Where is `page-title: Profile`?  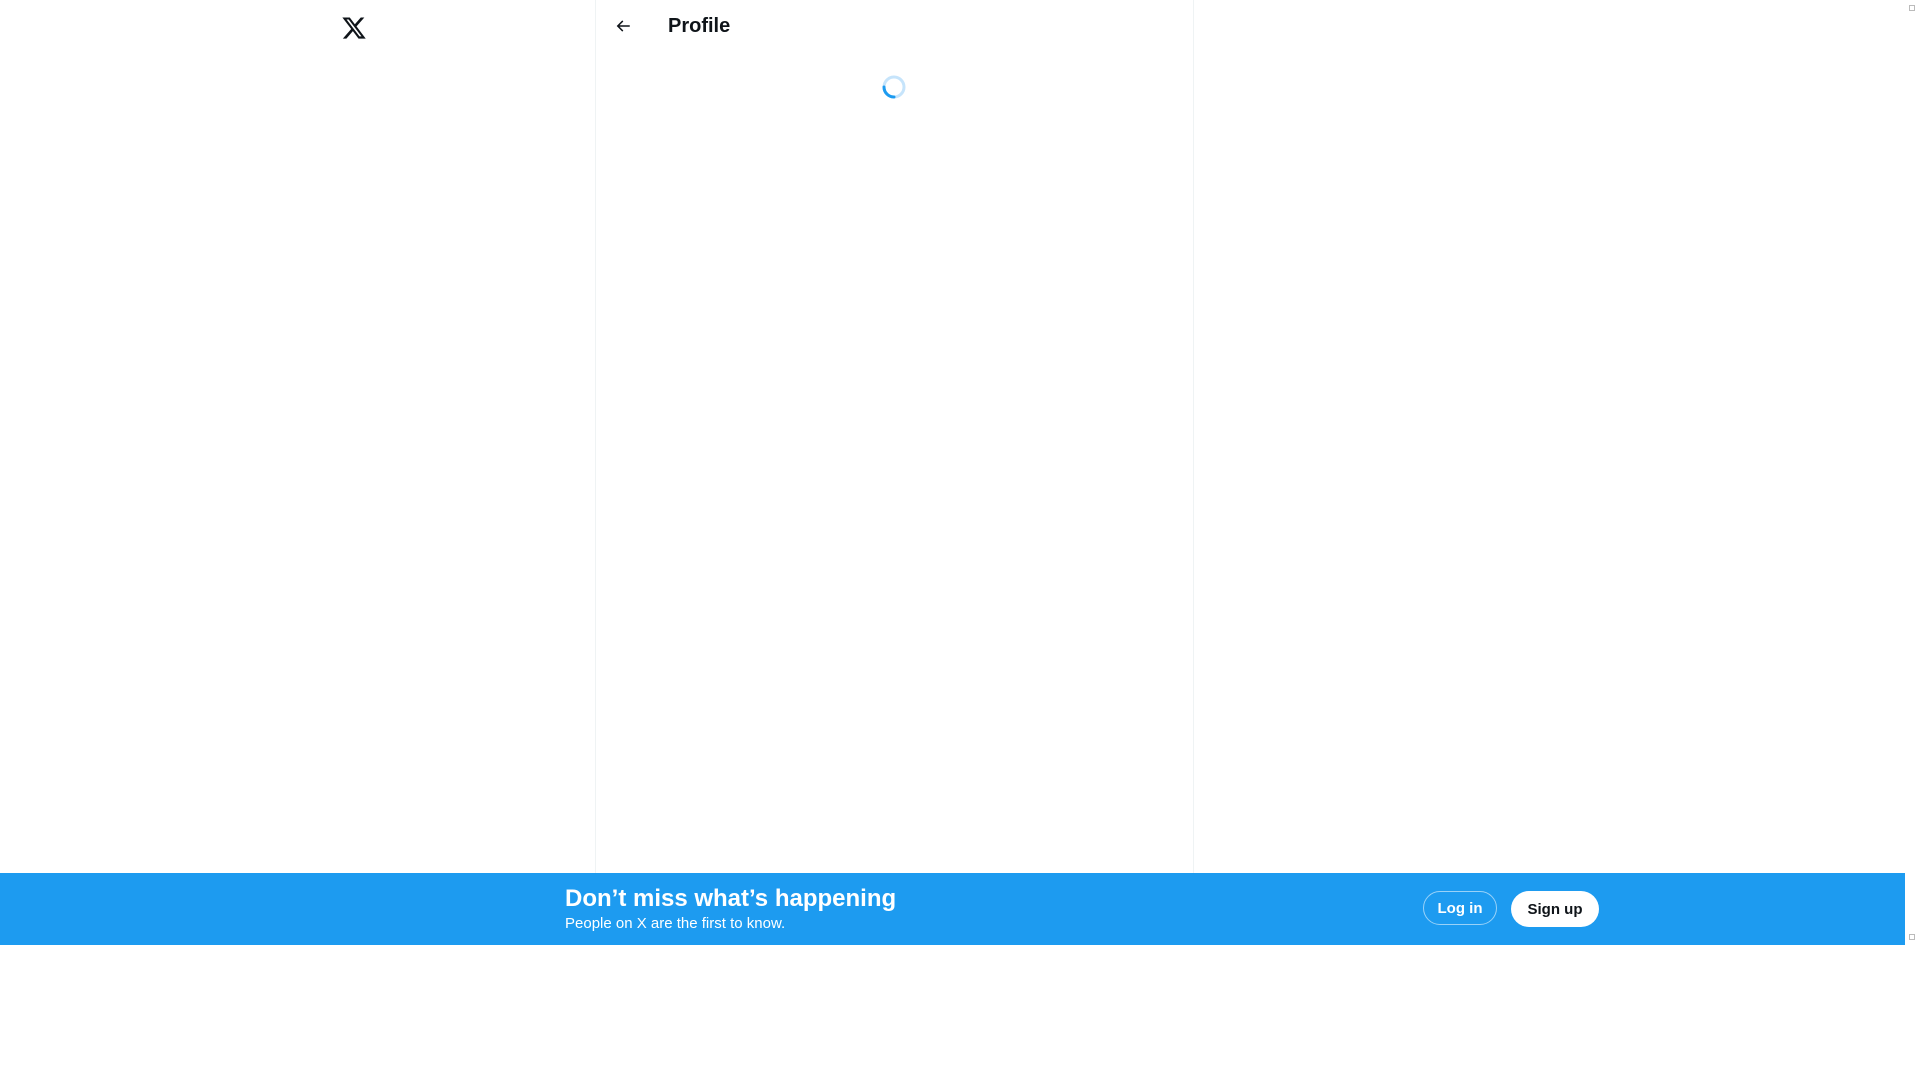
page-title: Profile is located at coordinates (699, 26).